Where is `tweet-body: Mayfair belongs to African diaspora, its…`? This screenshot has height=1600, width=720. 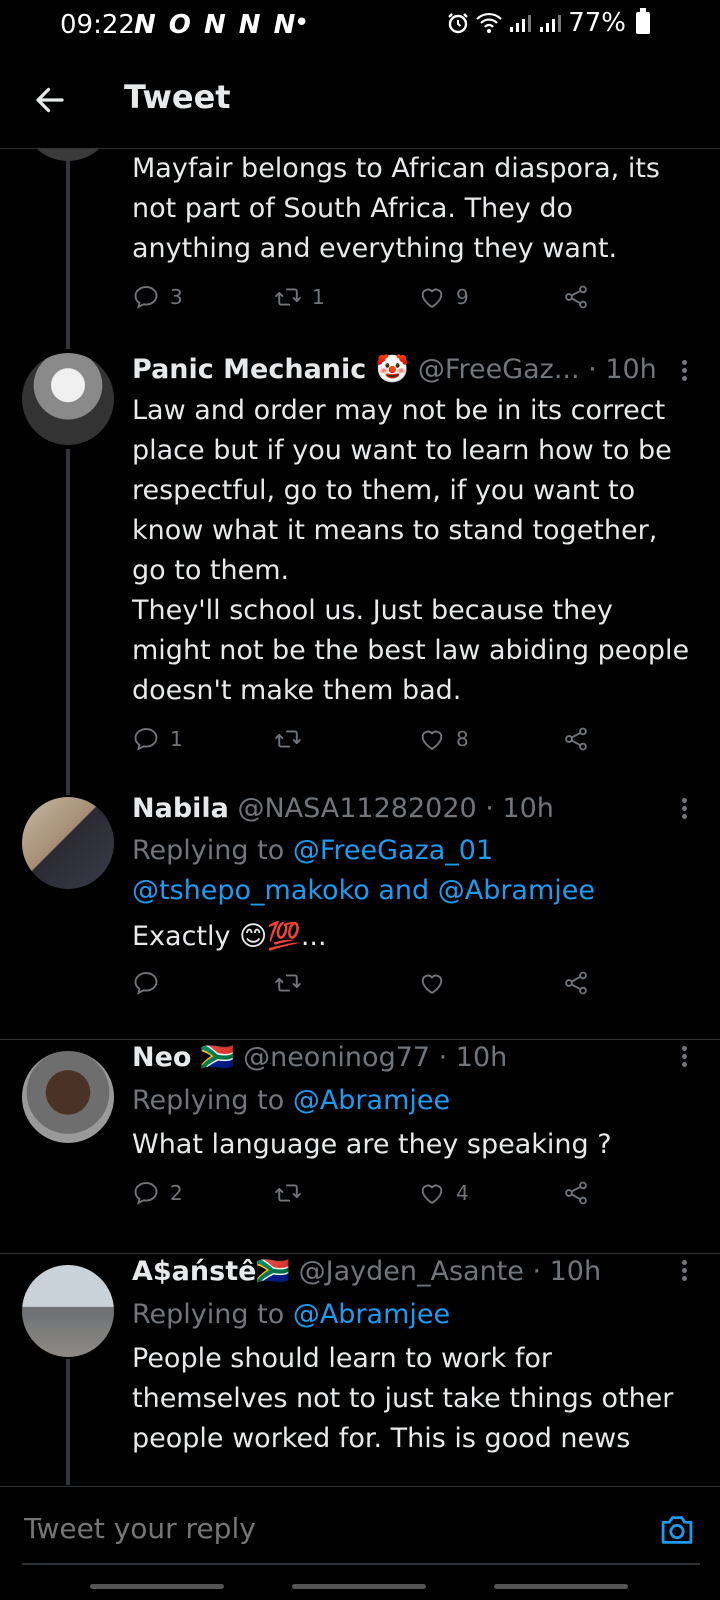 tweet-body: Mayfair belongs to African diaspora, its… is located at coordinates (396, 208).